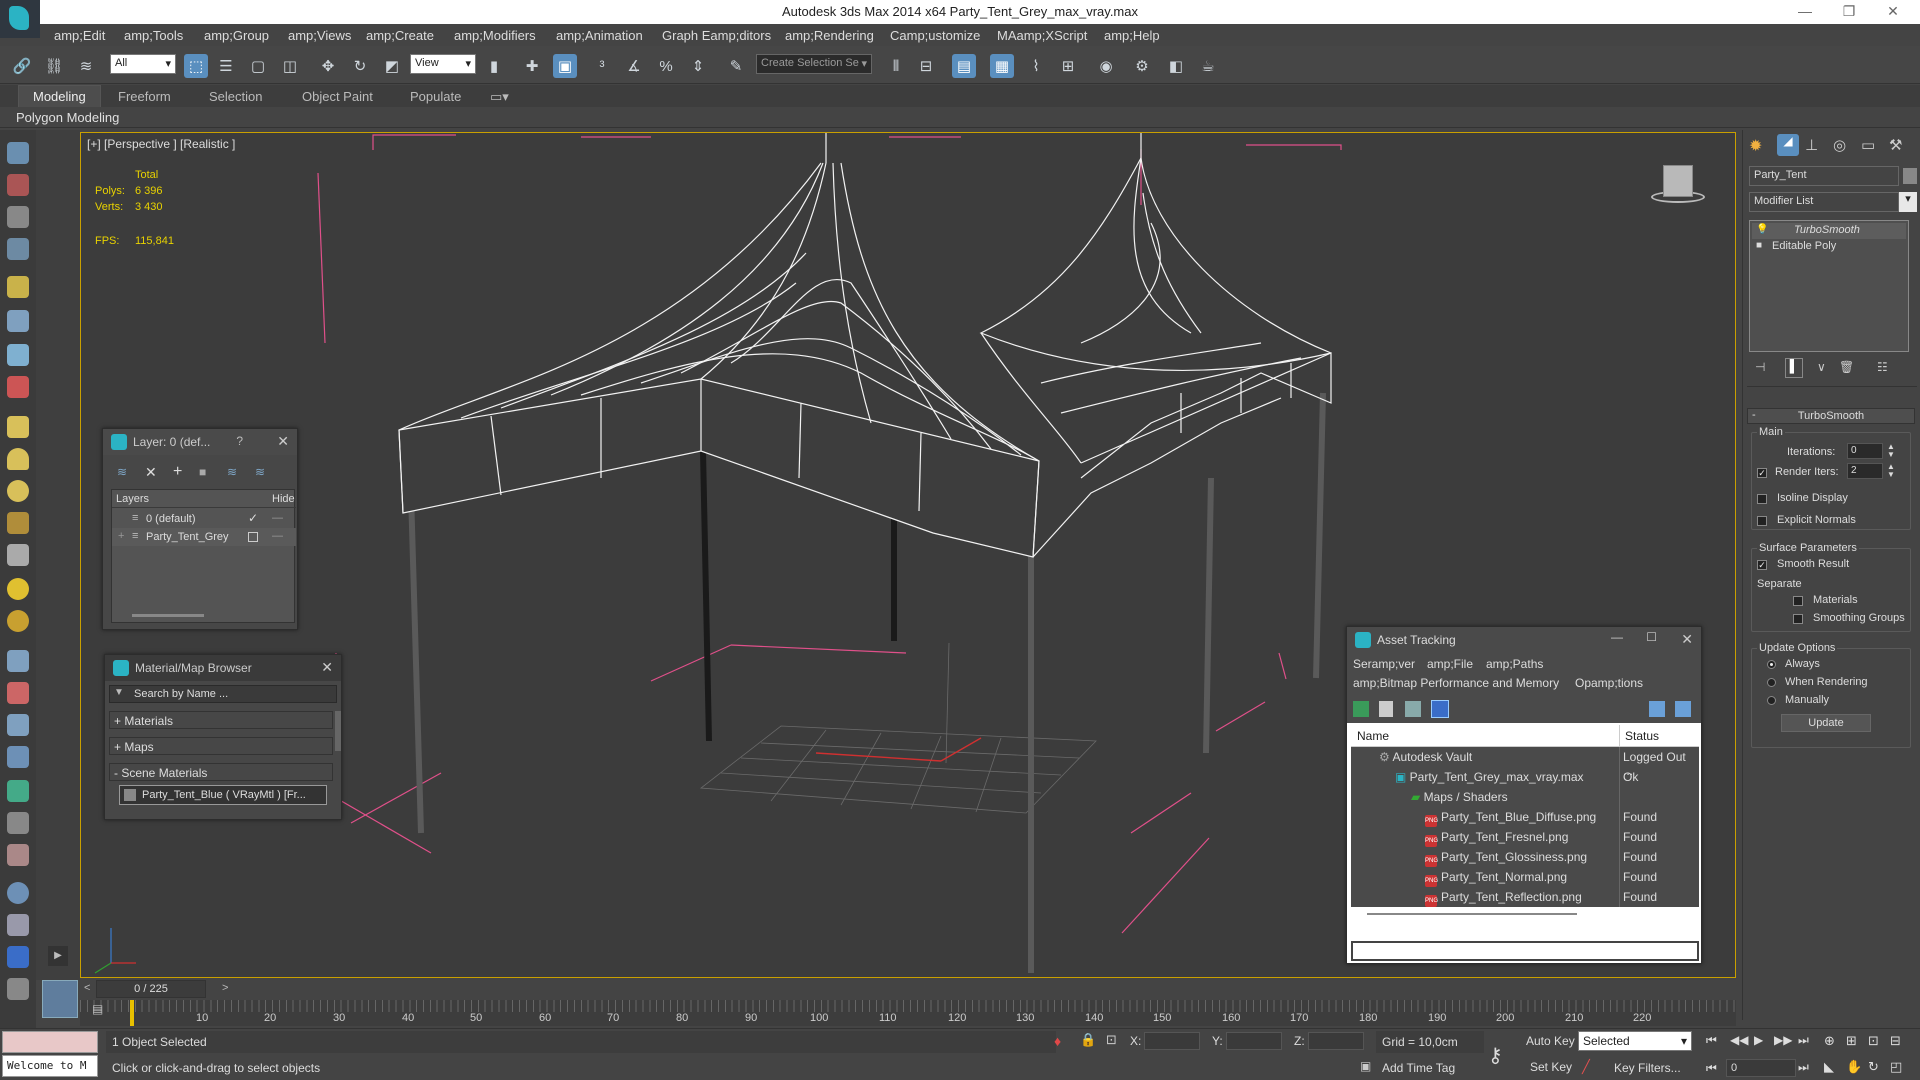 The width and height of the screenshot is (1920, 1080). Describe the element at coordinates (634, 66) in the screenshot. I see `angle-snap-icon: ∡` at that location.